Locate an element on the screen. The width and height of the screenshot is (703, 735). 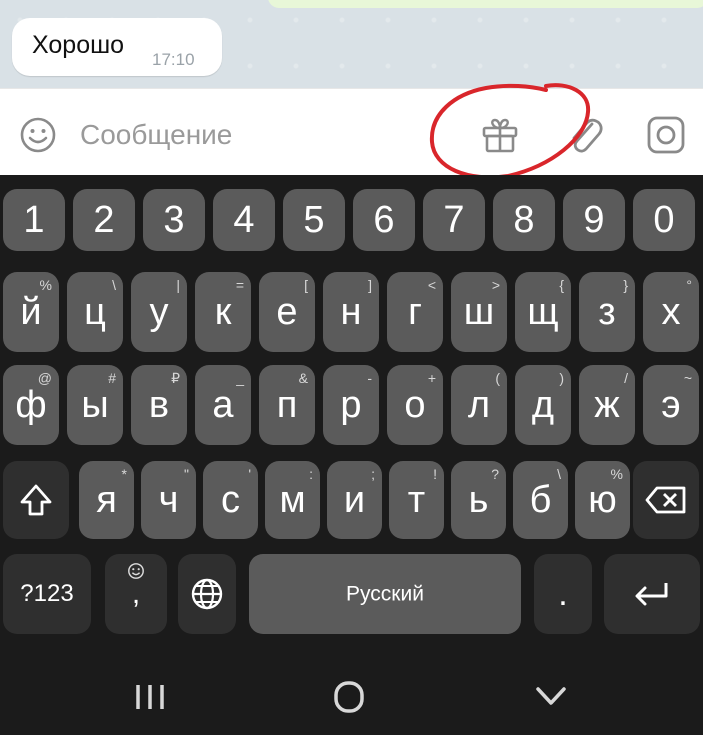
key-1: 1 is located at coordinates (34, 220).